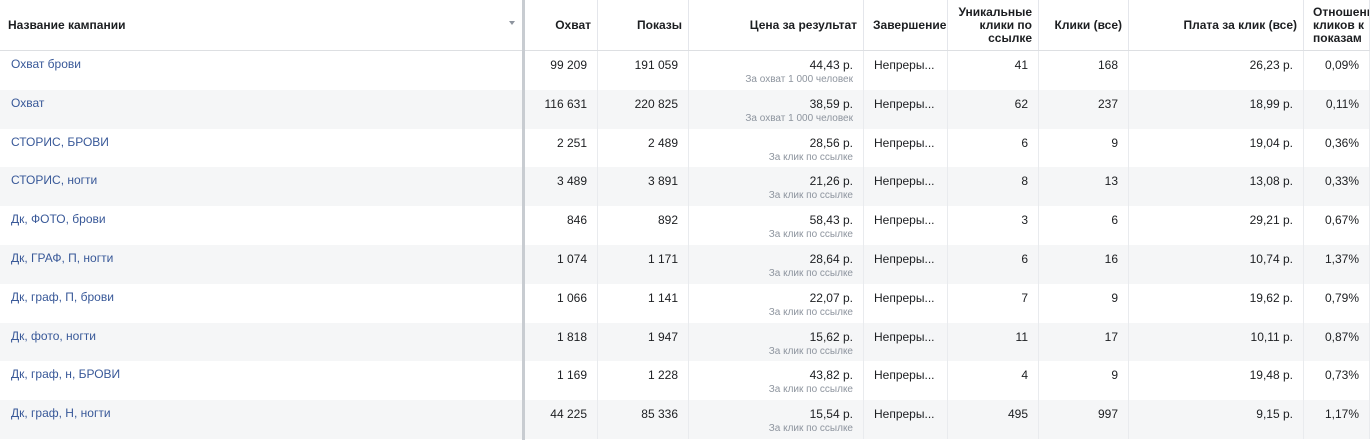 This screenshot has width=1370, height=440. What do you see at coordinates (1341, 181) in the screenshot?
I see `ctr-value: 0,33%` at bounding box center [1341, 181].